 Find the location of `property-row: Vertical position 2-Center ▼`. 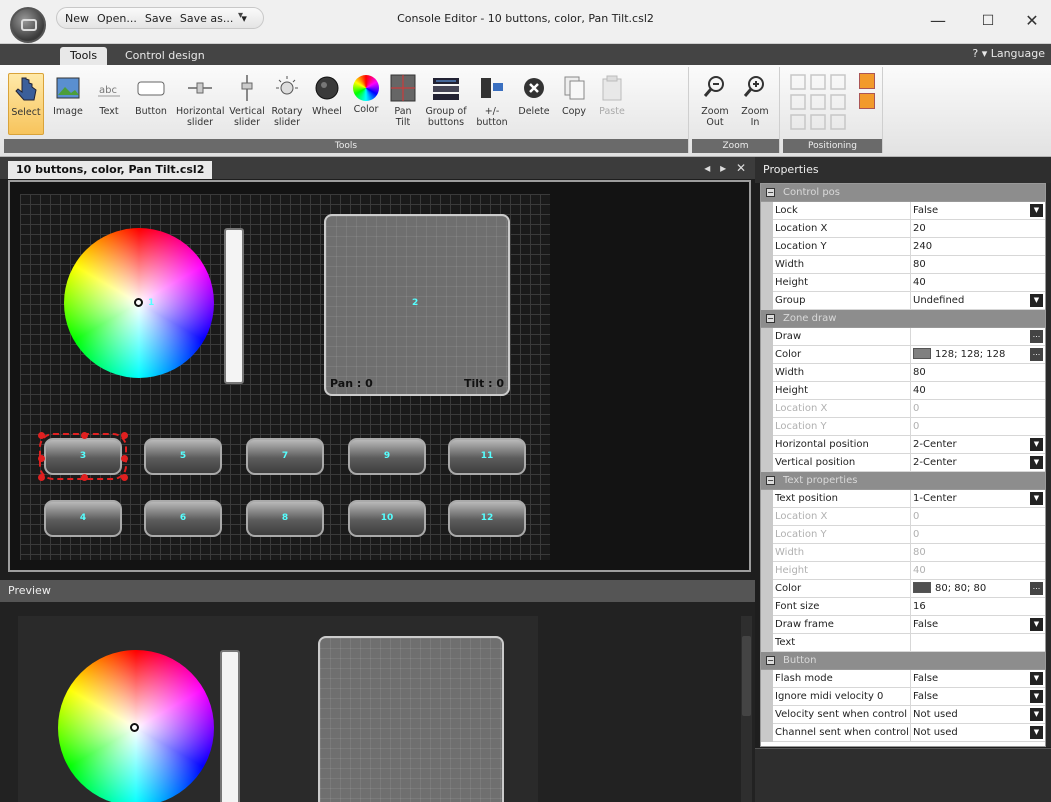

property-row: Vertical position 2-Center ▼ is located at coordinates (903, 463).